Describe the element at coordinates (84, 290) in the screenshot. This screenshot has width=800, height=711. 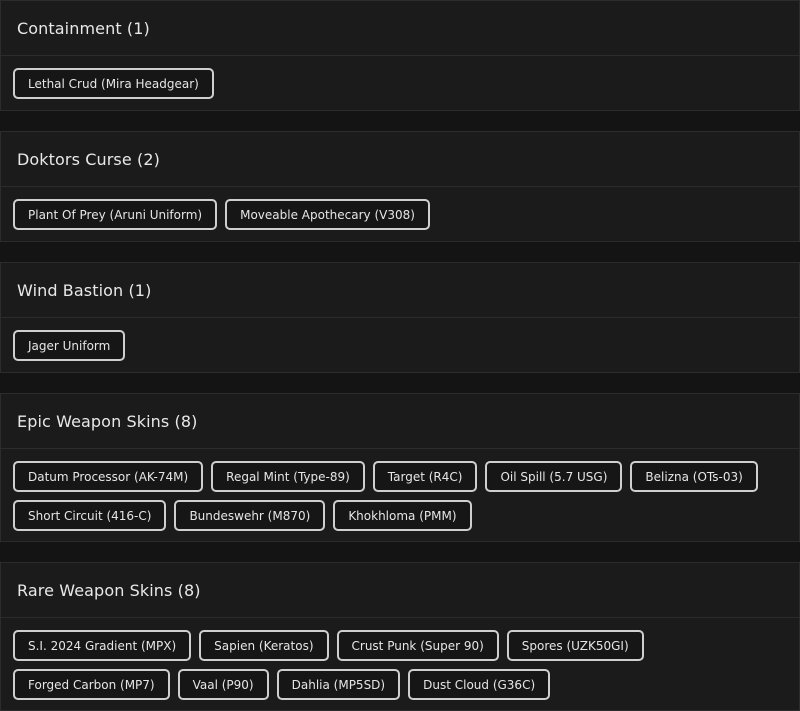
I see `section-title: Wind Bastion (1)` at that location.